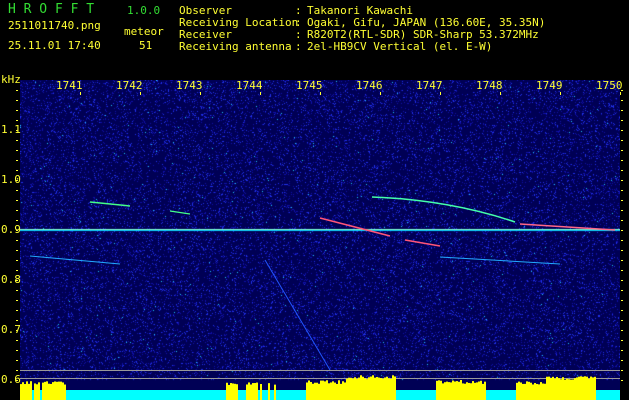  What do you see at coordinates (500, 260) in the screenshot?
I see `meteor-trace` at bounding box center [500, 260].